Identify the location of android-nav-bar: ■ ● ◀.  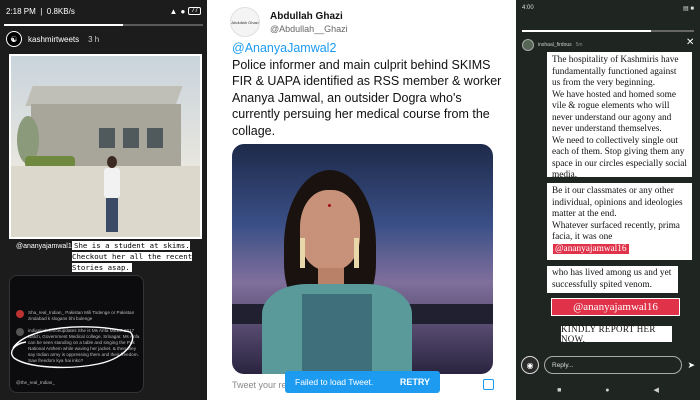
(608, 390).